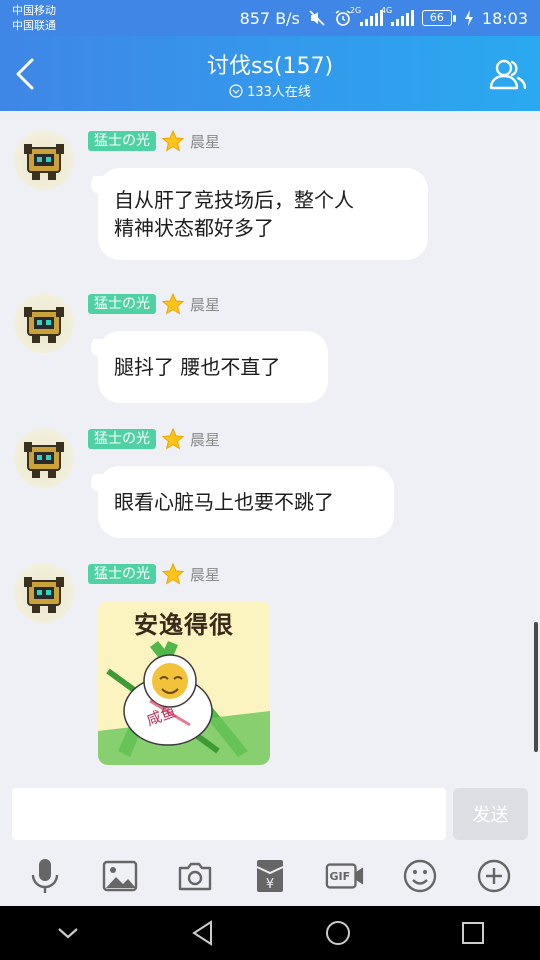 The height and width of the screenshot is (960, 540). I want to click on carrier-primary: 中国移动, so click(34, 10).